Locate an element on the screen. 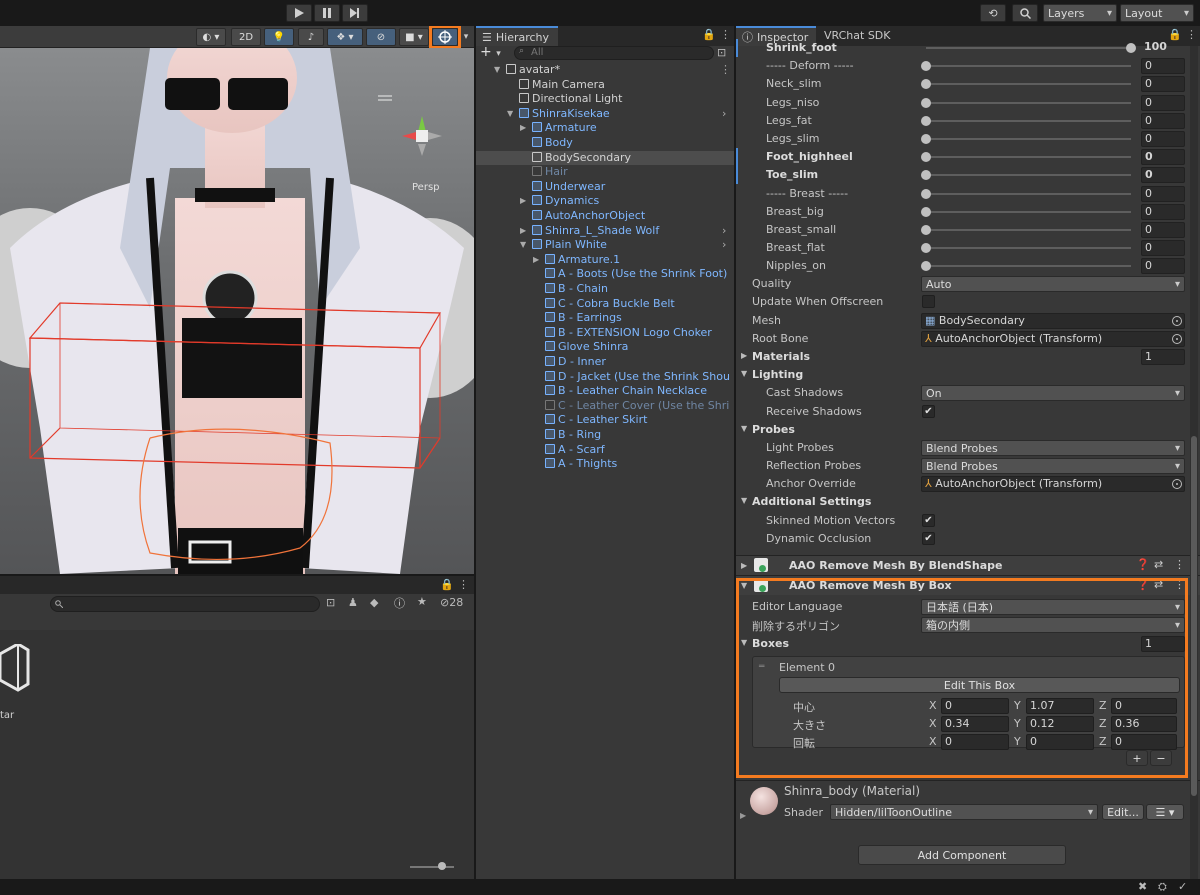 The image size is (1200, 895). rotation-y-field: 0 is located at coordinates (1060, 742).